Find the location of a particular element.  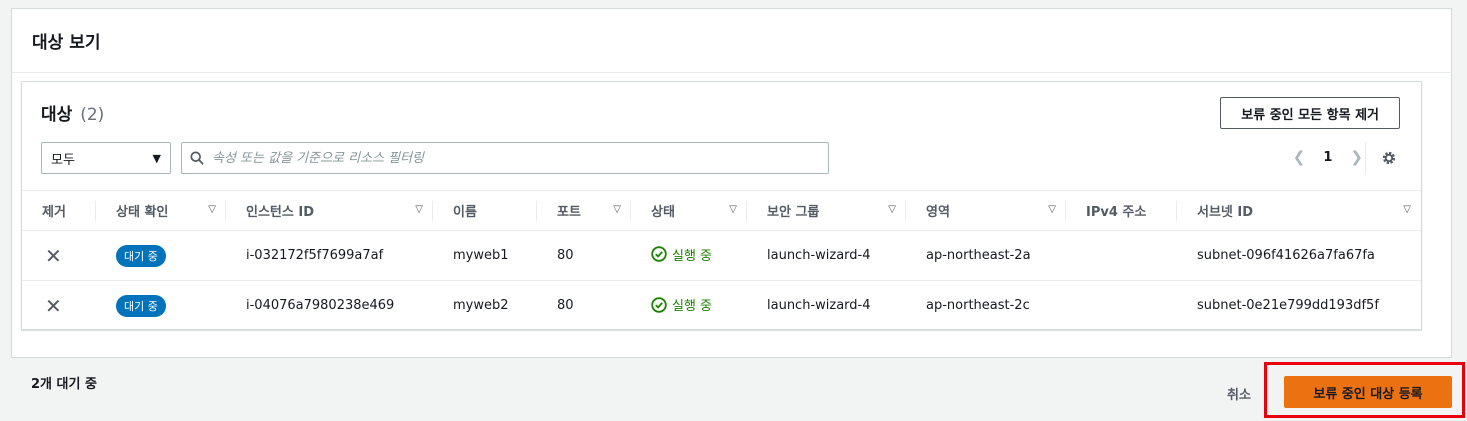

instance-id-cell: i-04076a7980238e469 is located at coordinates (320, 306).